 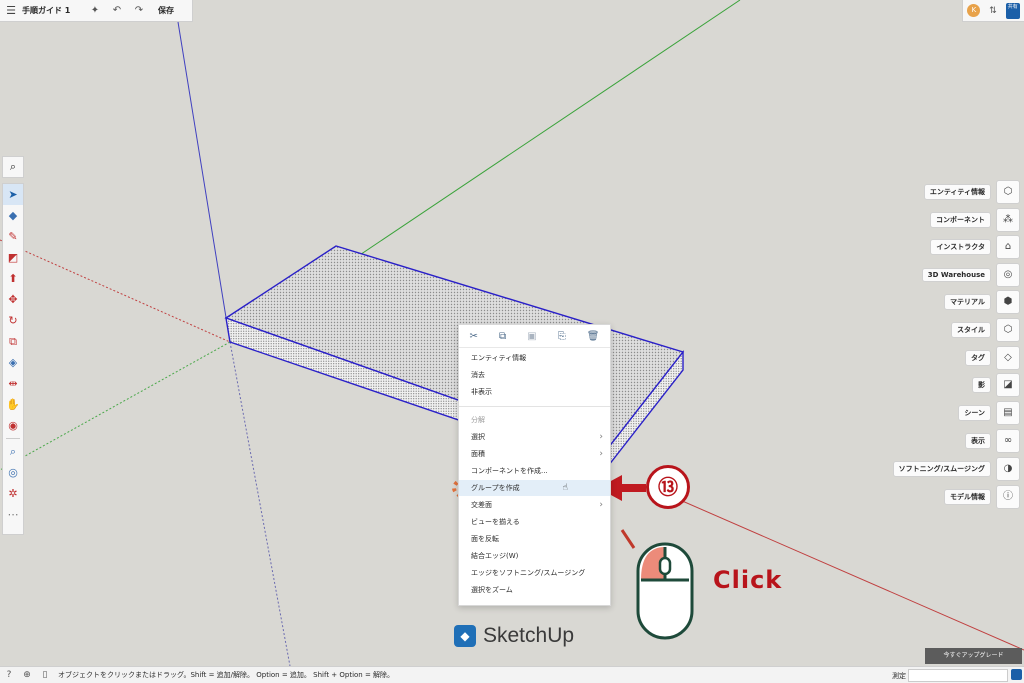 I want to click on panel-scenes: シーン ▤, so click(x=989, y=413).